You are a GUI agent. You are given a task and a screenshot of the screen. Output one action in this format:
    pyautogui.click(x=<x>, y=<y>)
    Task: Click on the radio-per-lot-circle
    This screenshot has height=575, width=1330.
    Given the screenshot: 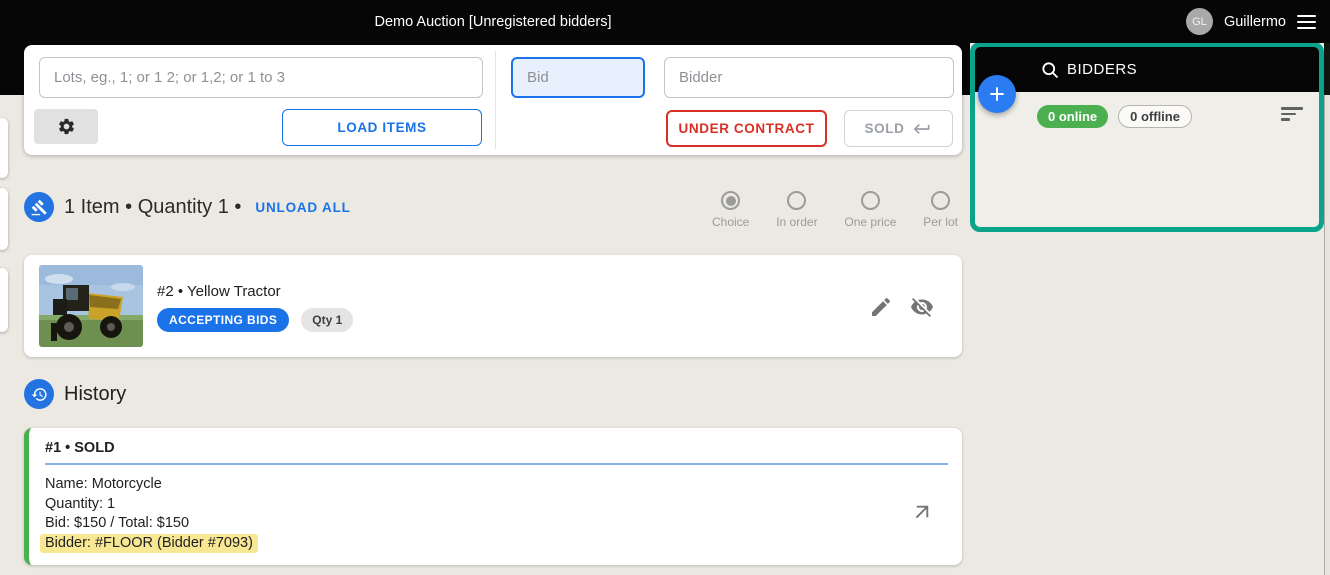 What is the action you would take?
    pyautogui.click(x=941, y=200)
    